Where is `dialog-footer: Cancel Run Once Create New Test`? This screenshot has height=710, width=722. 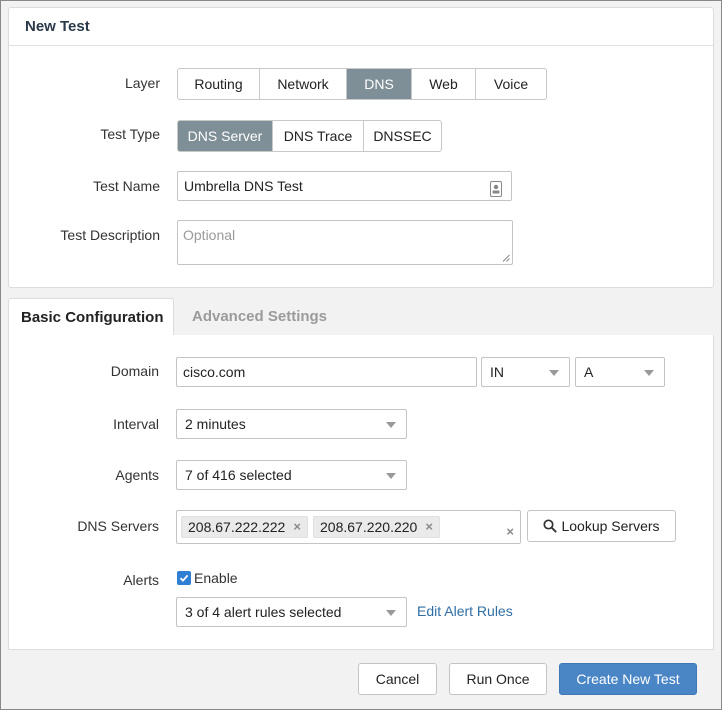
dialog-footer: Cancel Run Once Create New Test is located at coordinates (361, 681).